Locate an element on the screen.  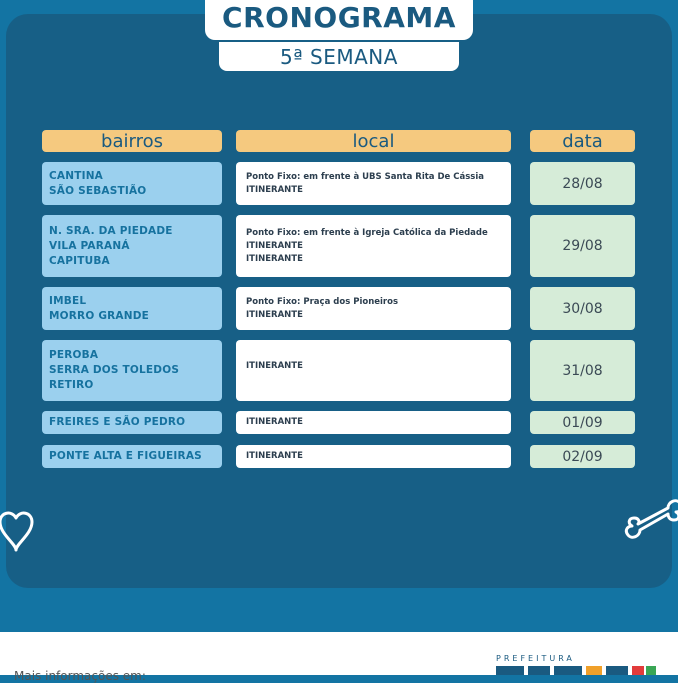
table-row-bairros: PONTE ALTA E FIGUEIRAS is located at coordinates (132, 456).